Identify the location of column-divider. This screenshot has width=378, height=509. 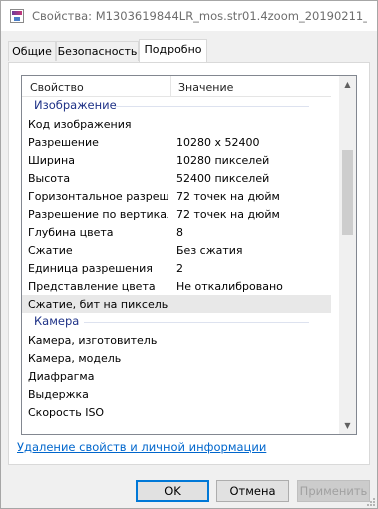
(170, 86).